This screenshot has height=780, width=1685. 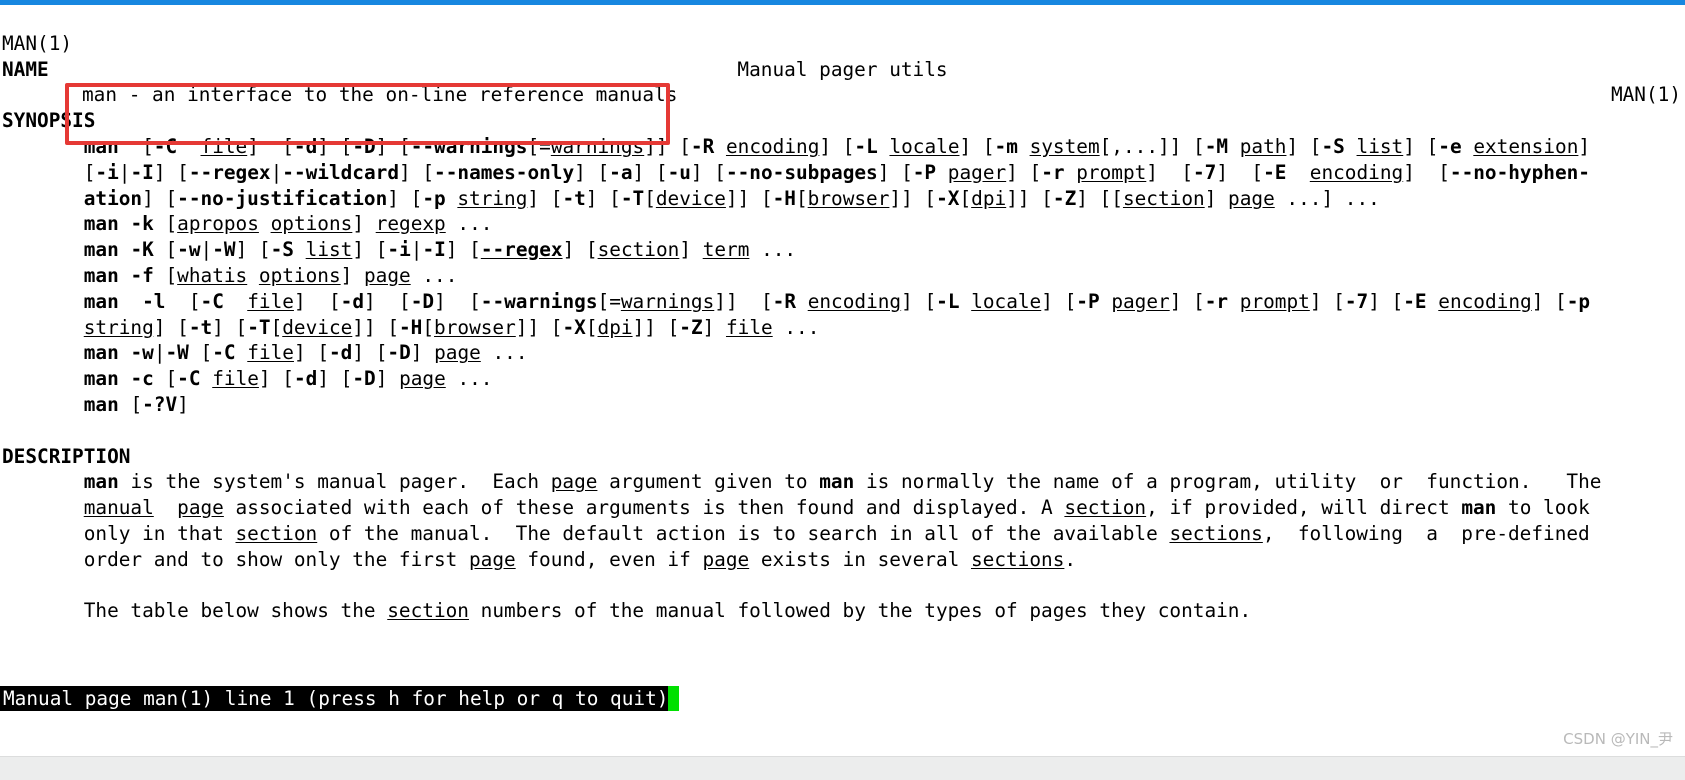 I want to click on section-heading-description: DESCRIPTION, so click(x=66, y=456).